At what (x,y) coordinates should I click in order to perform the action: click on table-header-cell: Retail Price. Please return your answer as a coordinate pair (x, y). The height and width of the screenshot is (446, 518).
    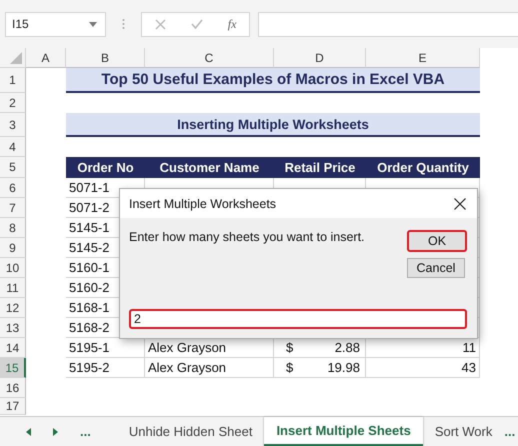
    Looking at the image, I should click on (320, 167).